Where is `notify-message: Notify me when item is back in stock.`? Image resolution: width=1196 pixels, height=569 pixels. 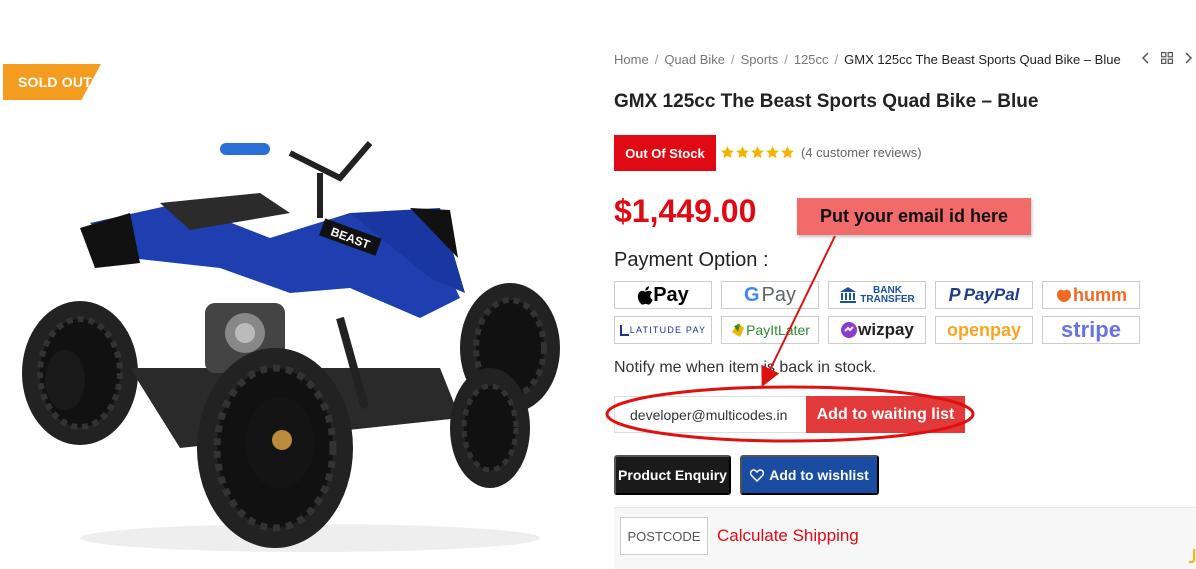 notify-message: Notify me when item is back in stock. is located at coordinates (745, 367).